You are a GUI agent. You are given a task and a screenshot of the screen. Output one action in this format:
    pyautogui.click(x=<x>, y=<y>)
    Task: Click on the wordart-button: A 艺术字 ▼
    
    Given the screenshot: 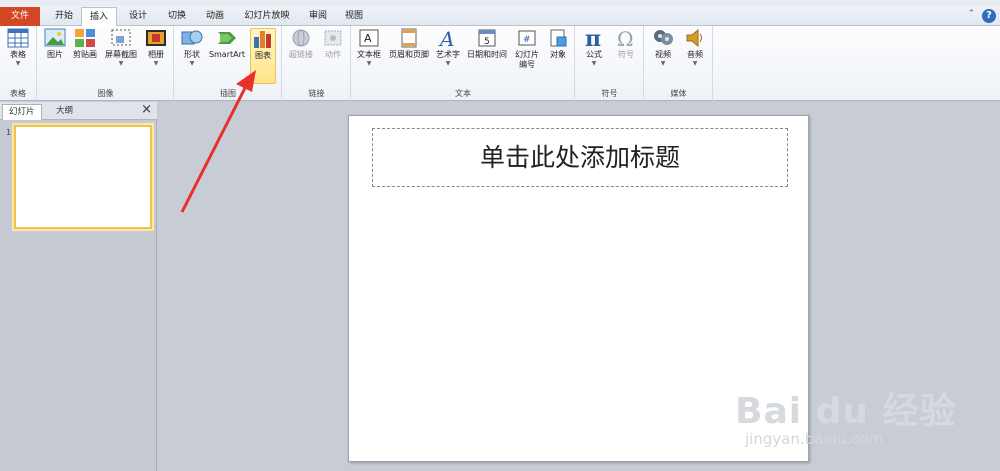 What is the action you would take?
    pyautogui.click(x=448, y=48)
    